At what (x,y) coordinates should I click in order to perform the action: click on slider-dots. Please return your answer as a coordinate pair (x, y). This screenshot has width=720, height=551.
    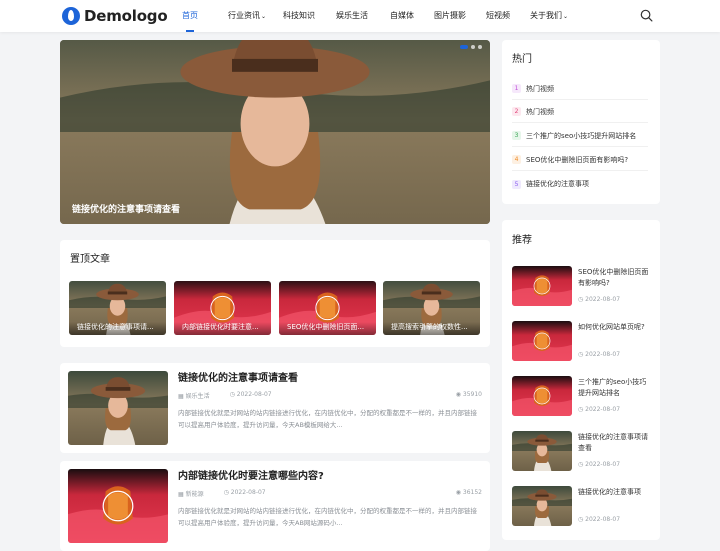
    Looking at the image, I should click on (471, 47).